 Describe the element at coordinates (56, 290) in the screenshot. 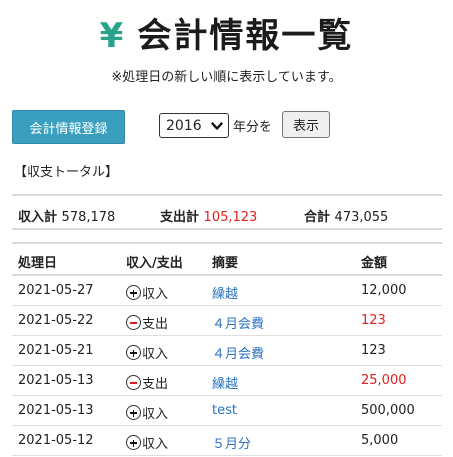

I see `row-date: 2021-05-27` at that location.